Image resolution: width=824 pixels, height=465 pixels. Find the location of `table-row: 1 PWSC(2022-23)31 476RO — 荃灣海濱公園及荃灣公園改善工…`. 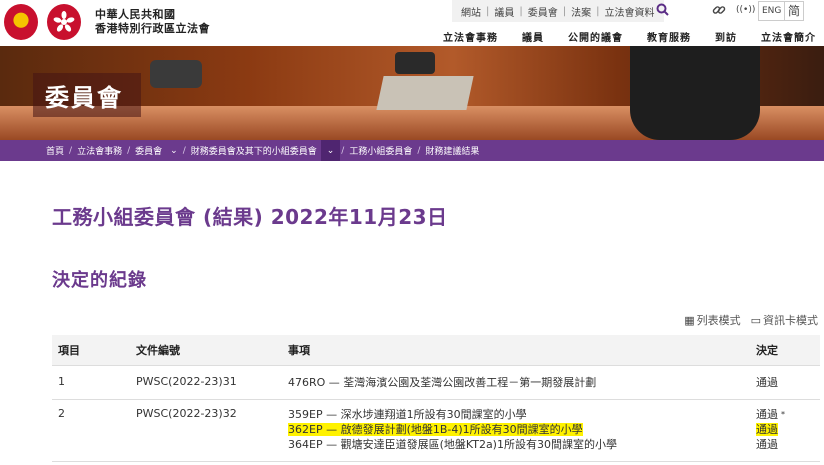

table-row: 1 PWSC(2022-23)31 476RO — 荃灣海濱公園及荃灣公園改善工… is located at coordinates (436, 382).